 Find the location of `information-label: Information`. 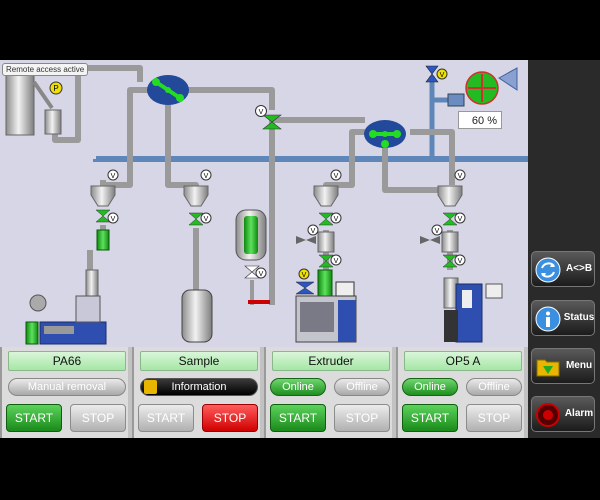

information-label: Information is located at coordinates (199, 387).